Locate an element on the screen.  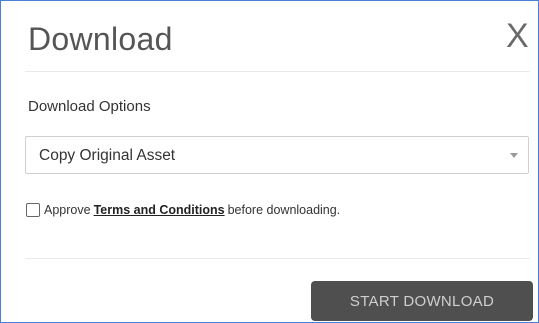
download-options-select: Copy Original Asset is located at coordinates (277, 155).